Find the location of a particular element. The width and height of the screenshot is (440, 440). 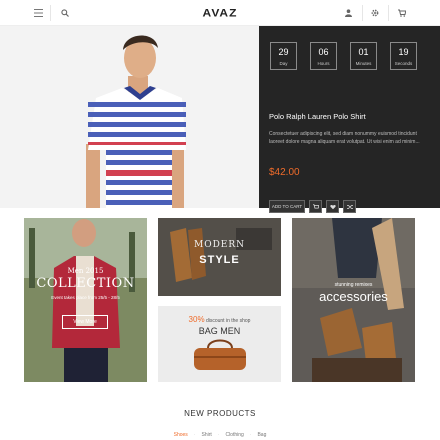

discount-text: discount in the shop is located at coordinates (228, 321).